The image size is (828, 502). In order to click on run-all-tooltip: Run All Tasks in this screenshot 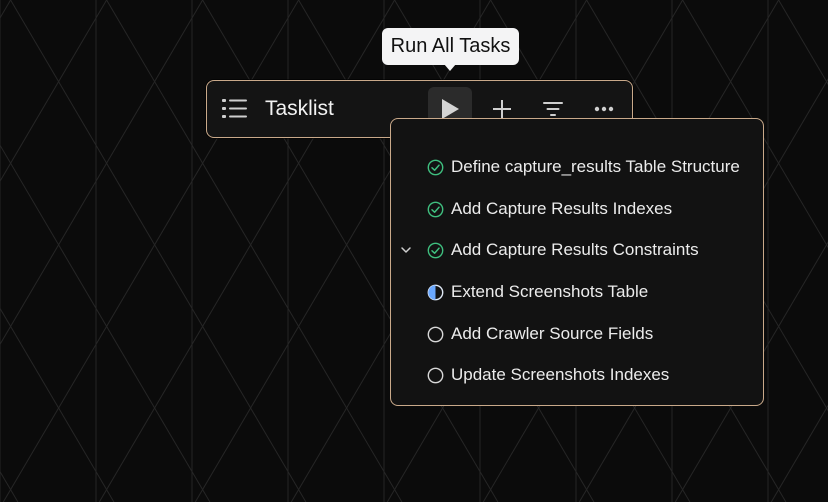, I will do `click(450, 46)`.